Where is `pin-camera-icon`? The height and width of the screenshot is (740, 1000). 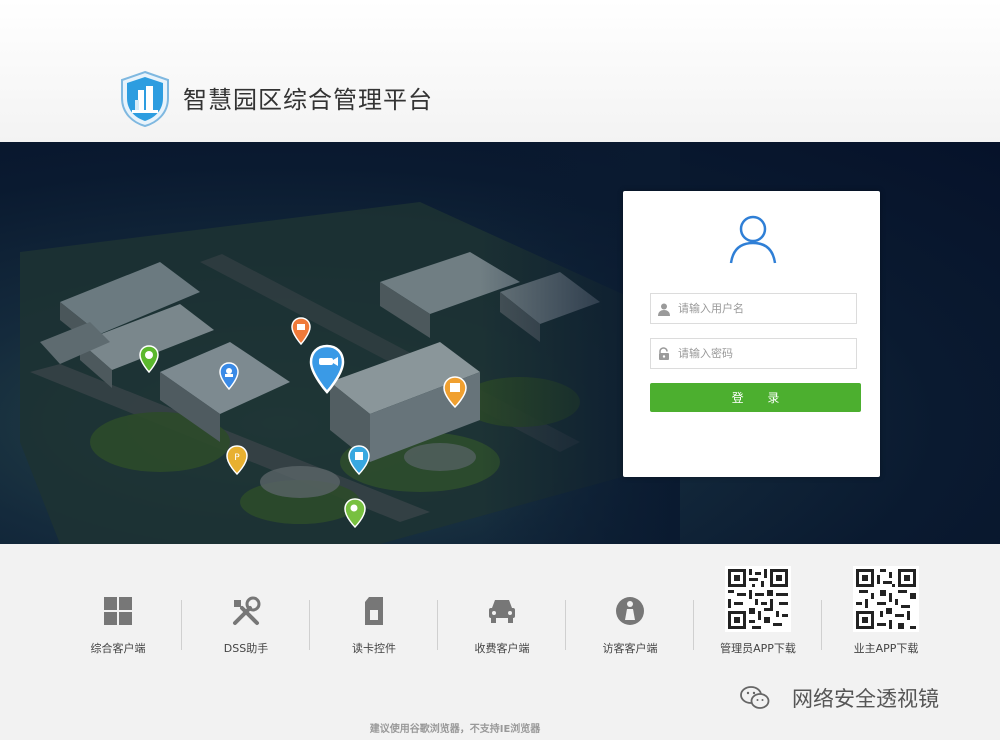 pin-camera-icon is located at coordinates (327, 369).